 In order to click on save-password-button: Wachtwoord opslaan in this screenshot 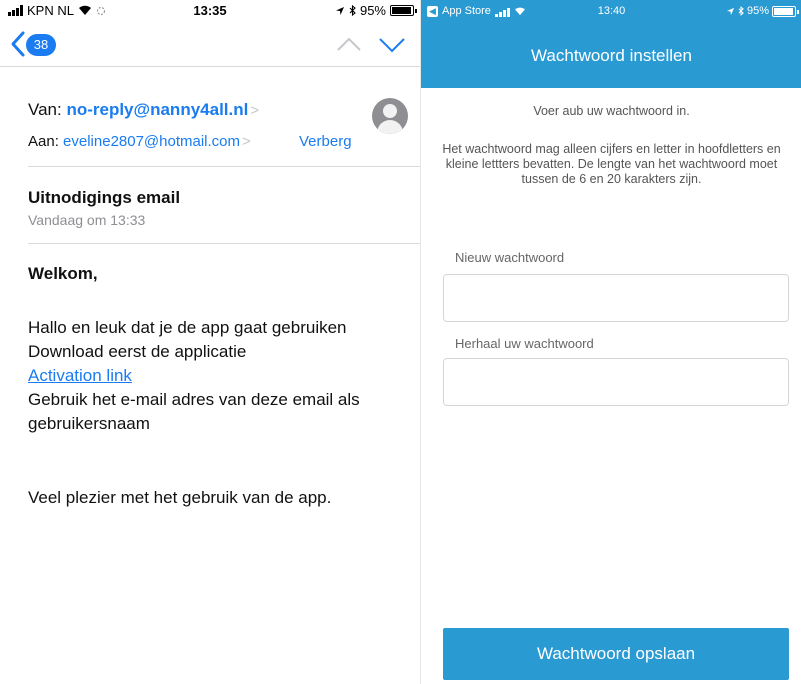, I will do `click(616, 654)`.